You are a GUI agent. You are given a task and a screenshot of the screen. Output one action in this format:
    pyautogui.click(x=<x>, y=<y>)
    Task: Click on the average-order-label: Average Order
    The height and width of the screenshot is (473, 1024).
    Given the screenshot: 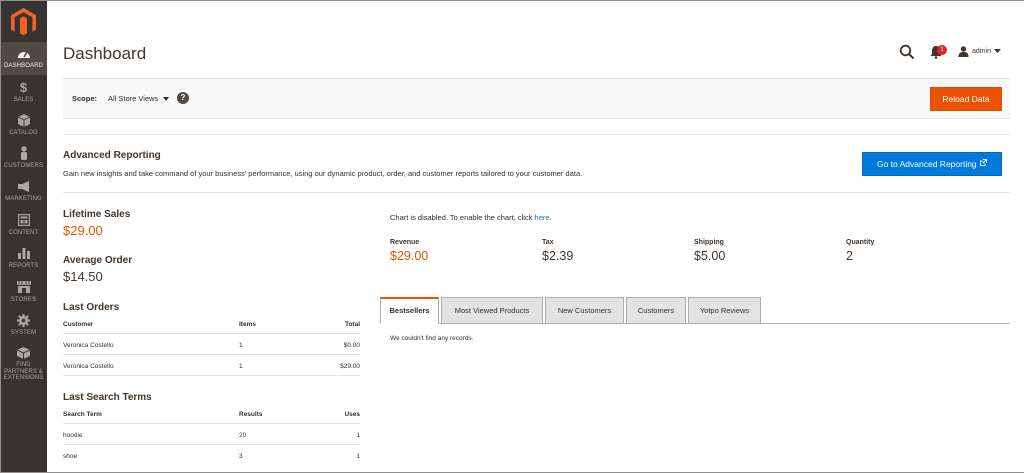 What is the action you would take?
    pyautogui.click(x=98, y=260)
    